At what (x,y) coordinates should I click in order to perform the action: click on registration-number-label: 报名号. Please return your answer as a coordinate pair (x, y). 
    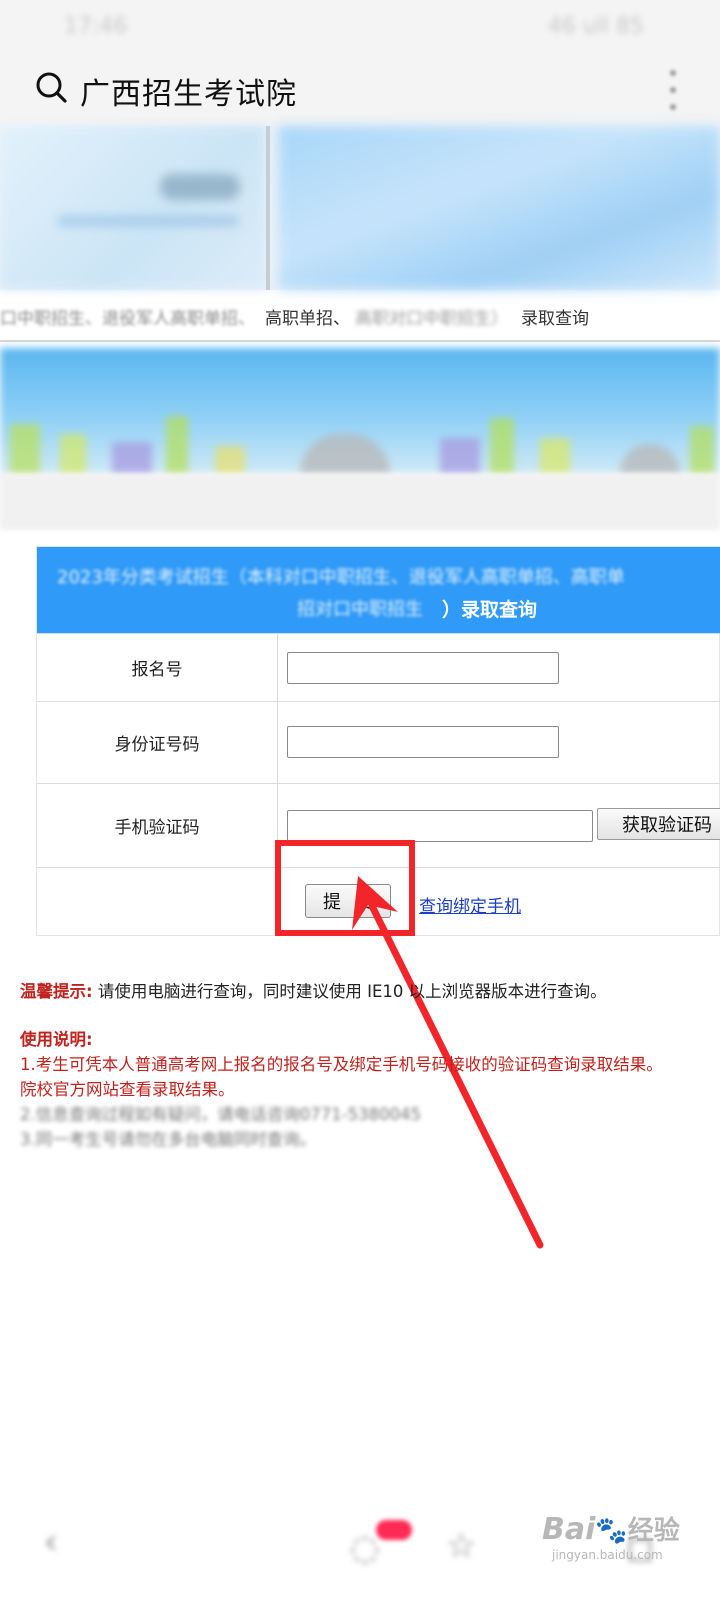
    Looking at the image, I should click on (157, 670).